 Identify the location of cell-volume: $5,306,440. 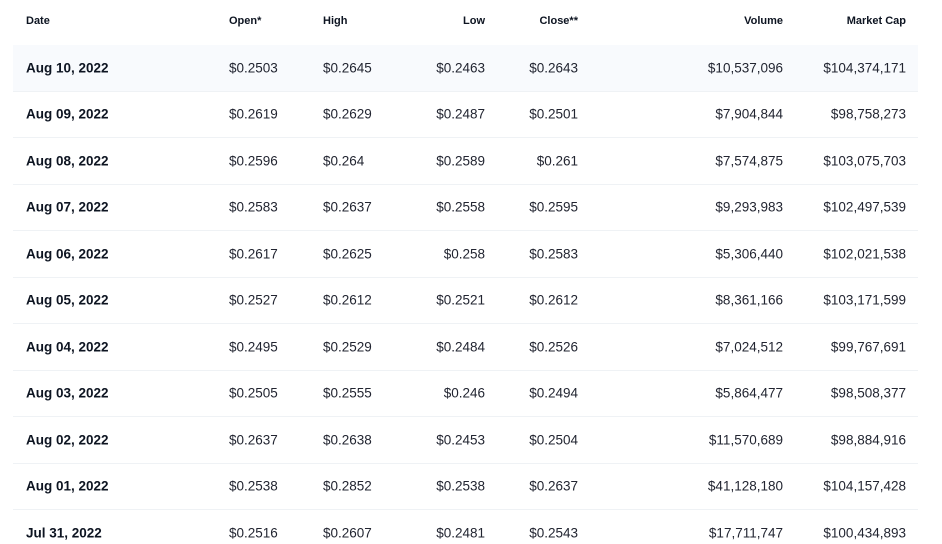
(749, 254).